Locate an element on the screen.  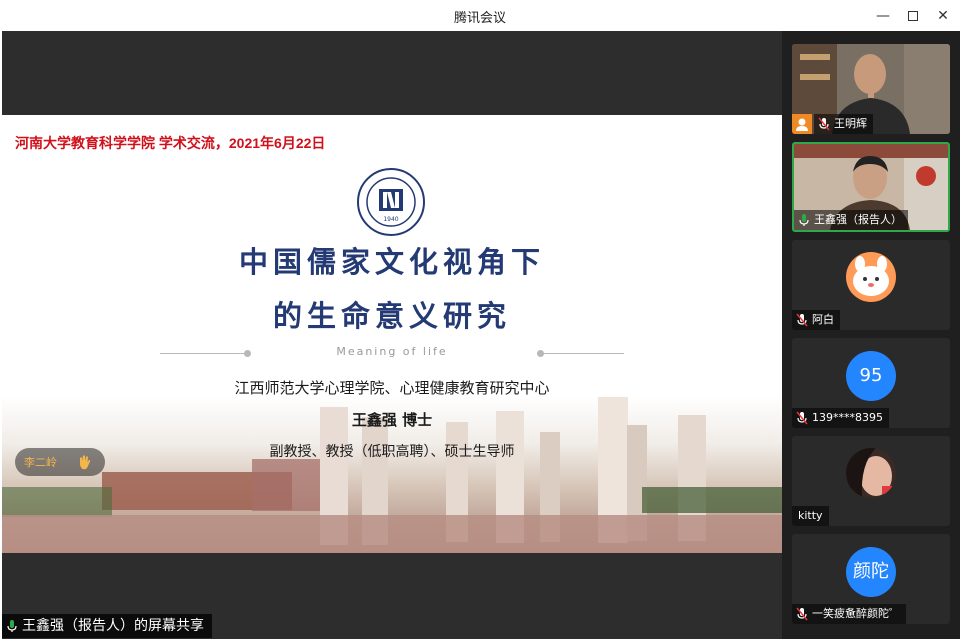
slide-roles: 副教授、教授（低职高聘）、硕士生导师 is located at coordinates (392, 452).